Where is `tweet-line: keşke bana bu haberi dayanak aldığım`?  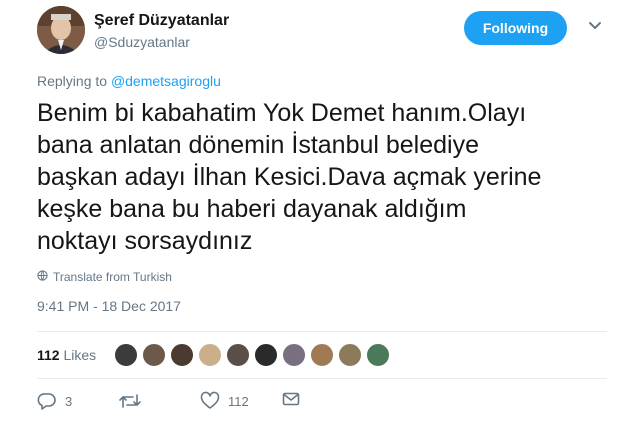
tweet-line: keşke bana bu haberi dayanak aldığım is located at coordinates (252, 209).